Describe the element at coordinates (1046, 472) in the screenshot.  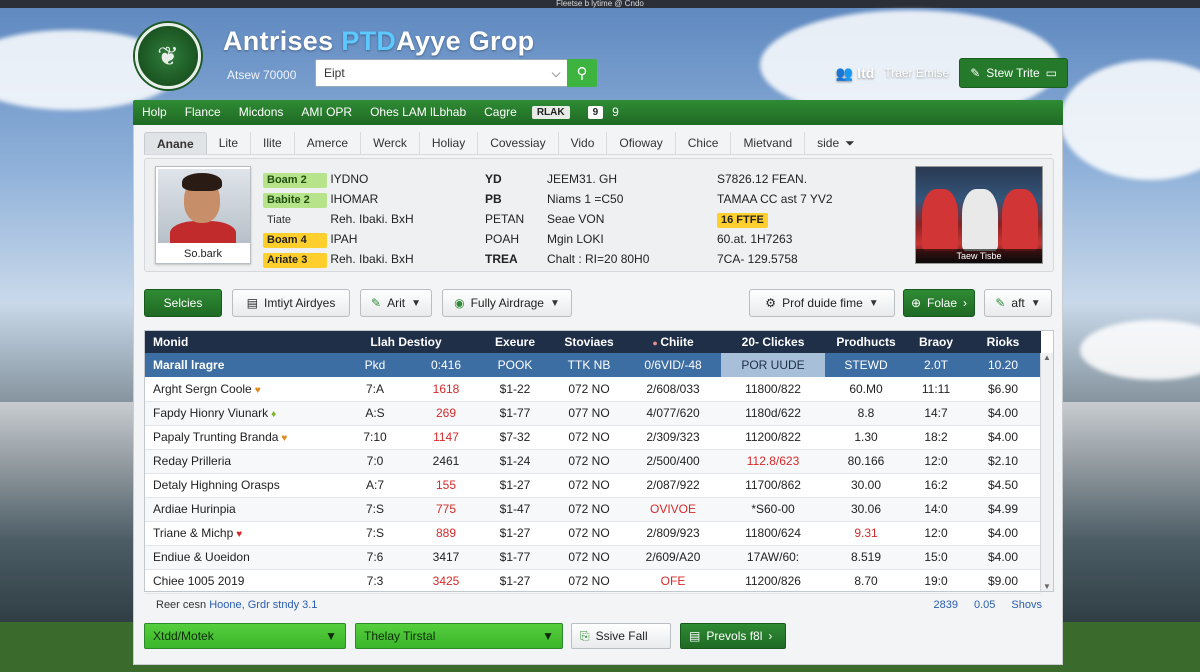
I see `vertical-scrollbar: ▲ ▼` at that location.